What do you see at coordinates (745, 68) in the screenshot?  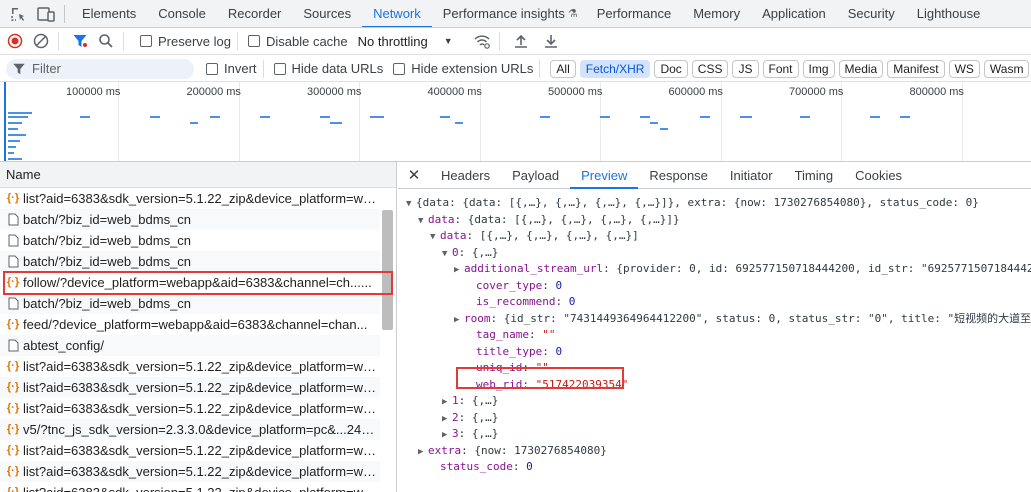 I see `type-filter-js: JS` at bounding box center [745, 68].